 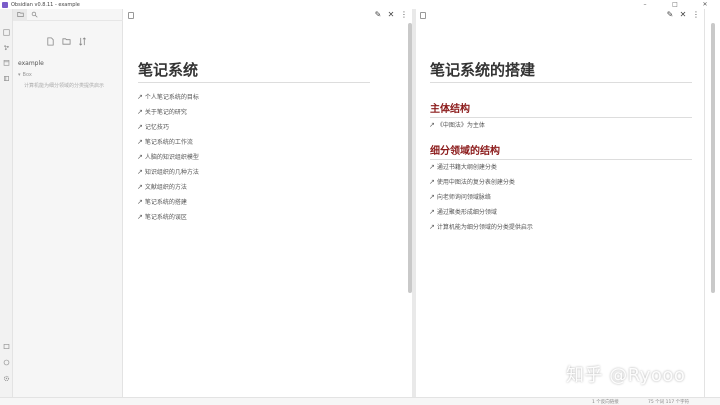 What do you see at coordinates (168, 171) in the screenshot?
I see `internal-link: ↗ 知识组织的几种方法` at bounding box center [168, 171].